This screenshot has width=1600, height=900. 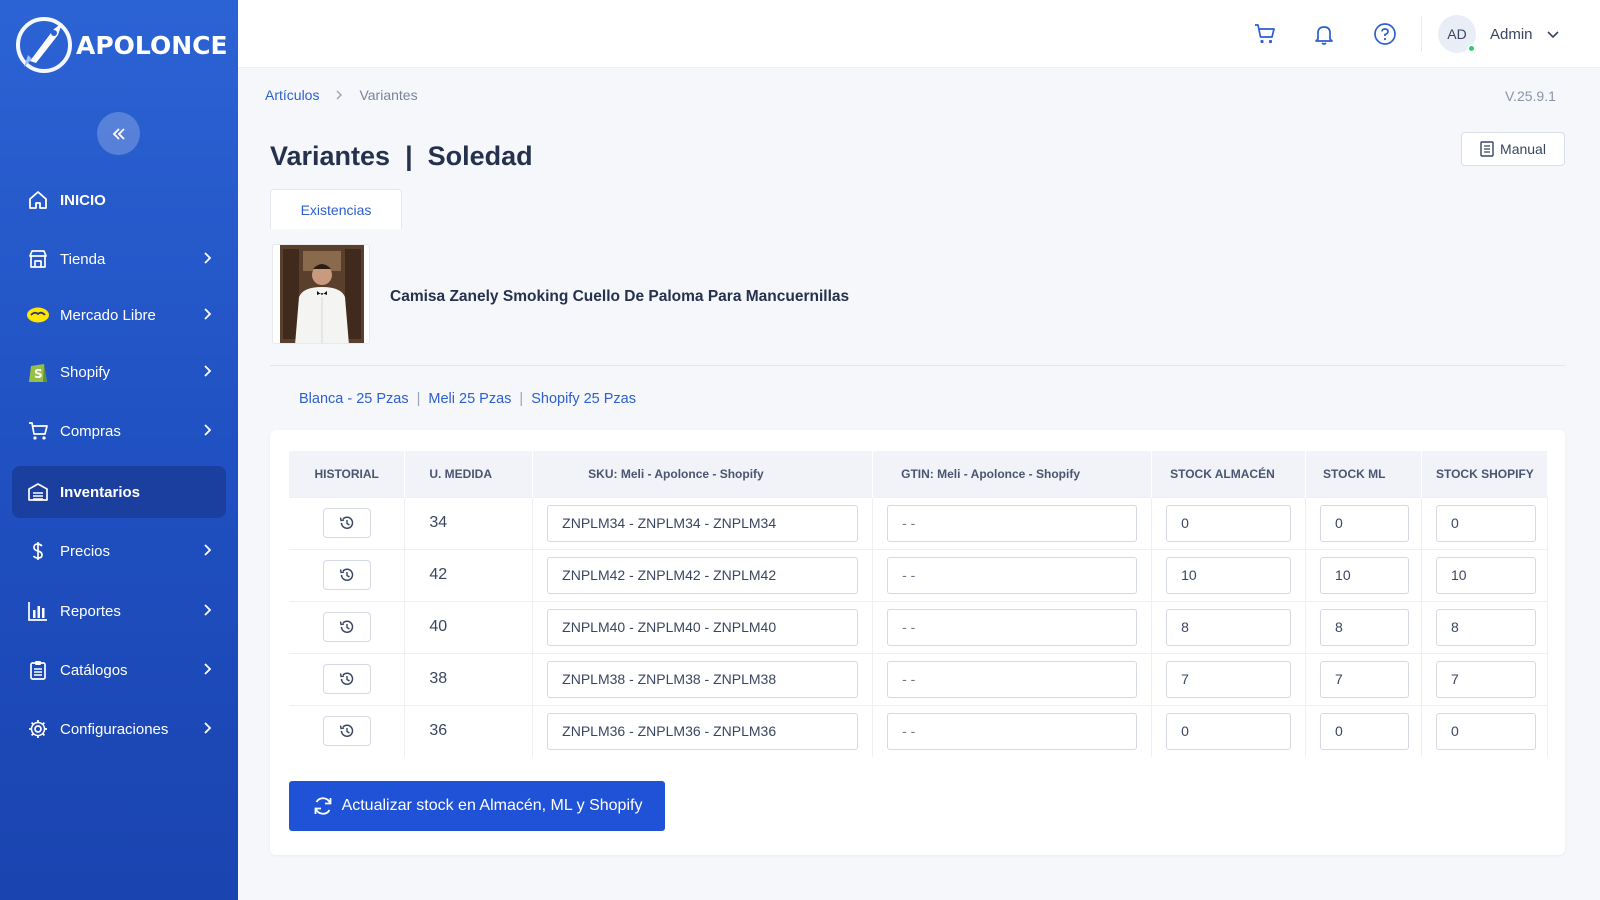 I want to click on mercado-libre-icon, so click(x=38, y=315).